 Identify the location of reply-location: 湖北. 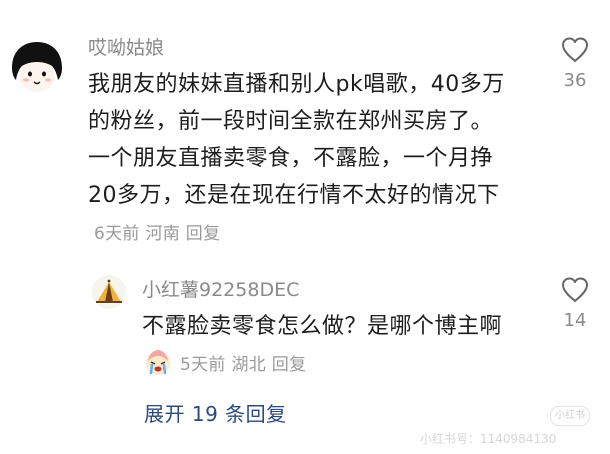
(249, 365).